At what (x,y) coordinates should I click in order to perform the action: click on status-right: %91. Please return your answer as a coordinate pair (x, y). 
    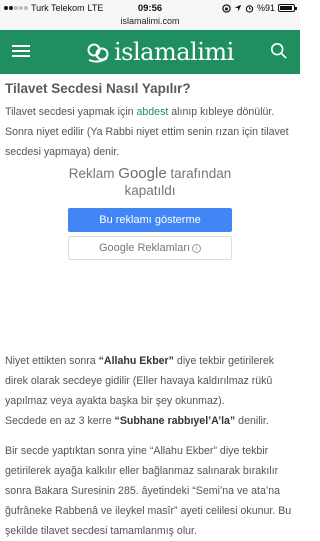
    Looking at the image, I should click on (259, 8).